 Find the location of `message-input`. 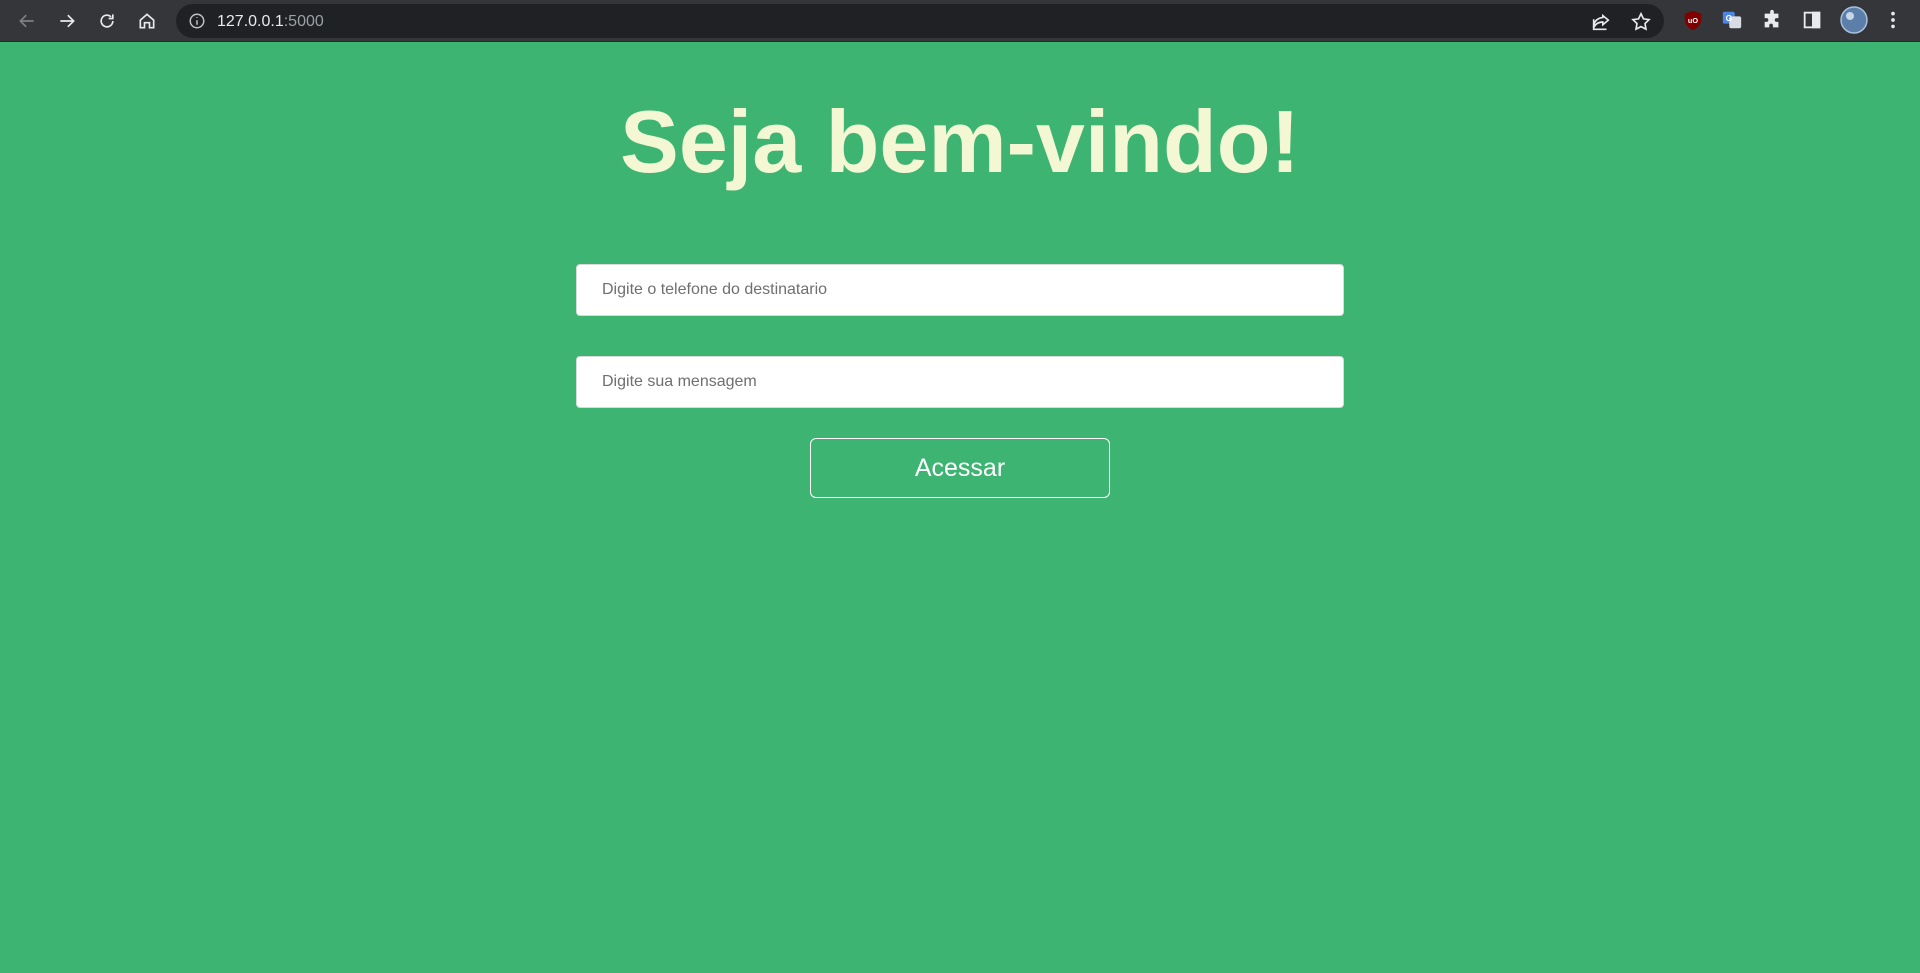

message-input is located at coordinates (960, 382).